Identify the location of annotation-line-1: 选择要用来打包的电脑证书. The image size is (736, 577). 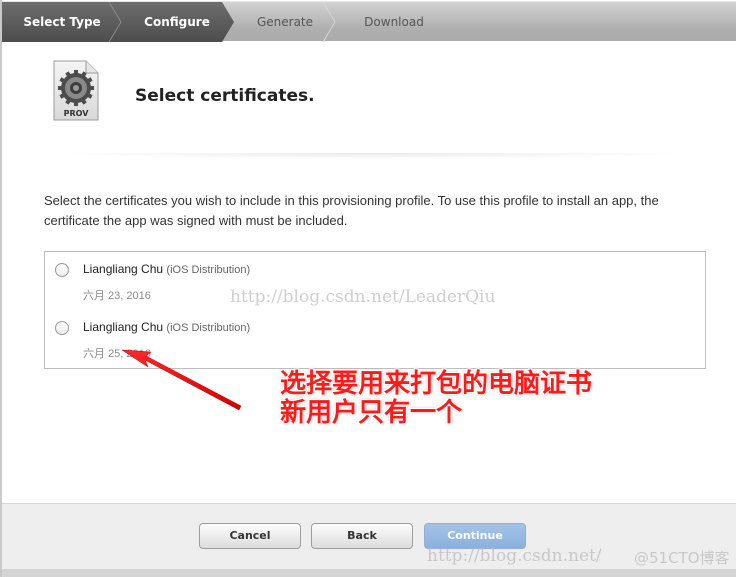
(436, 384).